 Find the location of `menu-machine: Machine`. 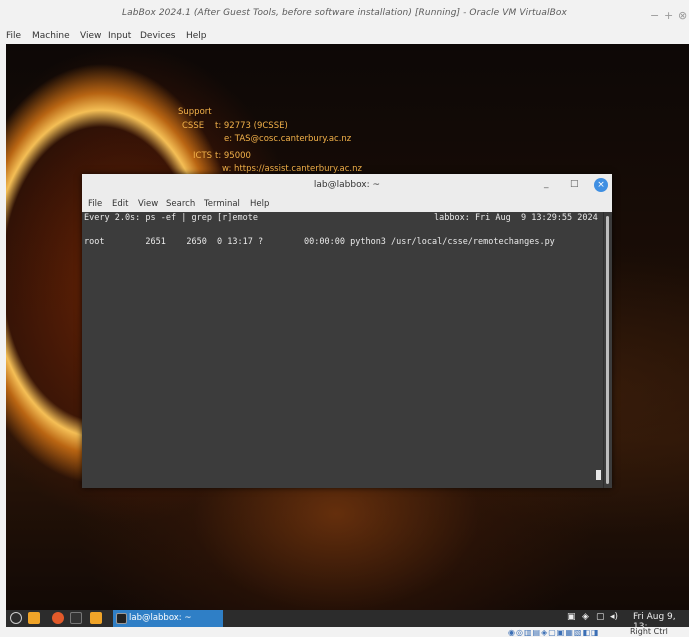

menu-machine: Machine is located at coordinates (51, 36).